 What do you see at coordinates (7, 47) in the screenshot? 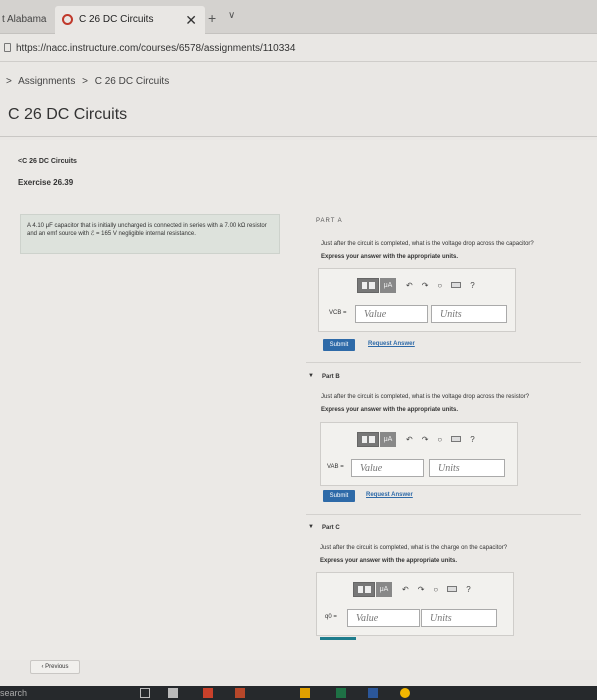
I see `lock-icon` at bounding box center [7, 47].